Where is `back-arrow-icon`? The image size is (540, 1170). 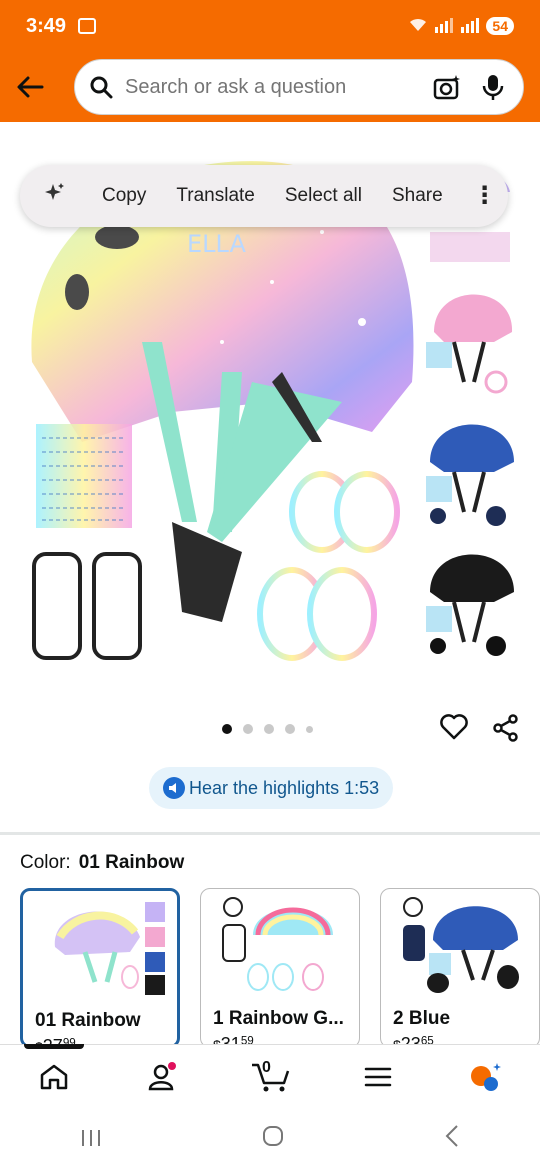
back-arrow-icon is located at coordinates (30, 87).